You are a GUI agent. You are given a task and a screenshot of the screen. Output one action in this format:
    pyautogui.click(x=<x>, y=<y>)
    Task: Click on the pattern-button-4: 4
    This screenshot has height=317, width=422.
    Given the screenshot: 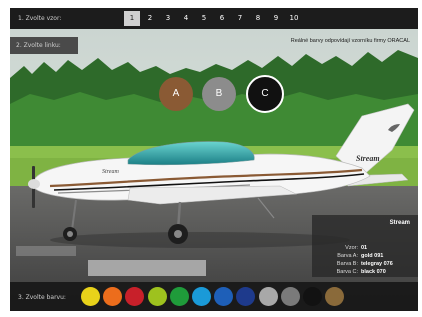 What is the action you would take?
    pyautogui.click(x=186, y=18)
    